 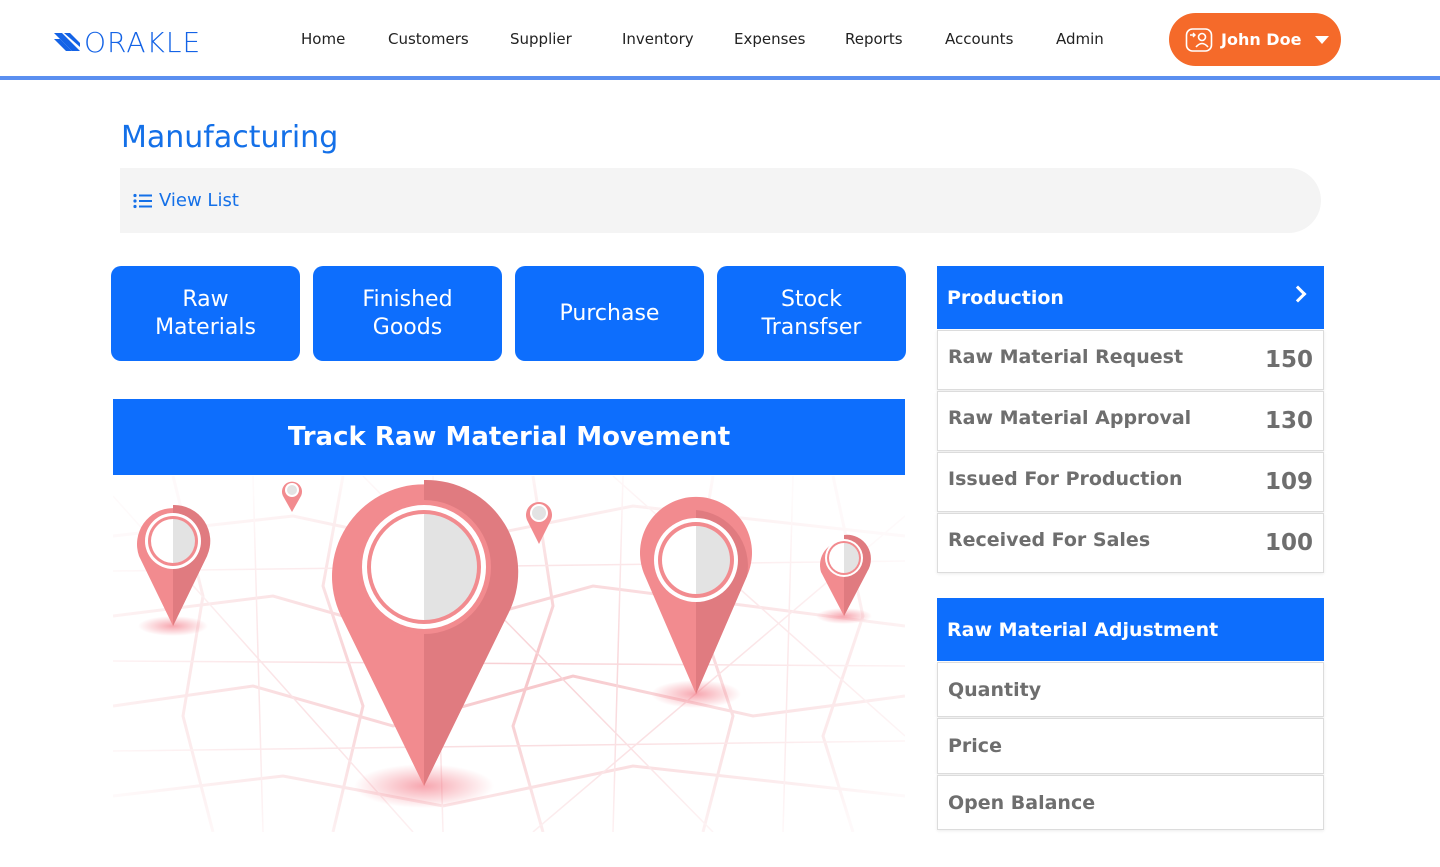 What do you see at coordinates (874, 39) in the screenshot?
I see `nav-reports: Reports` at bounding box center [874, 39].